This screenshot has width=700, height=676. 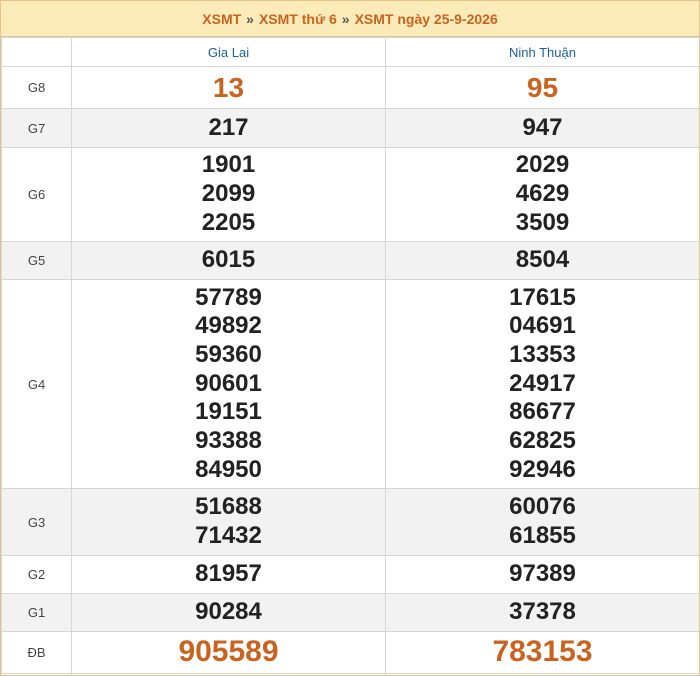 I want to click on breadcrumb-link-date: XSMT ngày 25-9-2026, so click(x=426, y=19).